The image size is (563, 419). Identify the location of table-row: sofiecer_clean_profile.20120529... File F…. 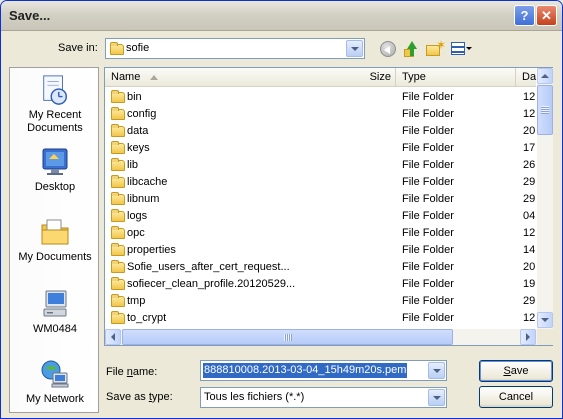
(320, 284).